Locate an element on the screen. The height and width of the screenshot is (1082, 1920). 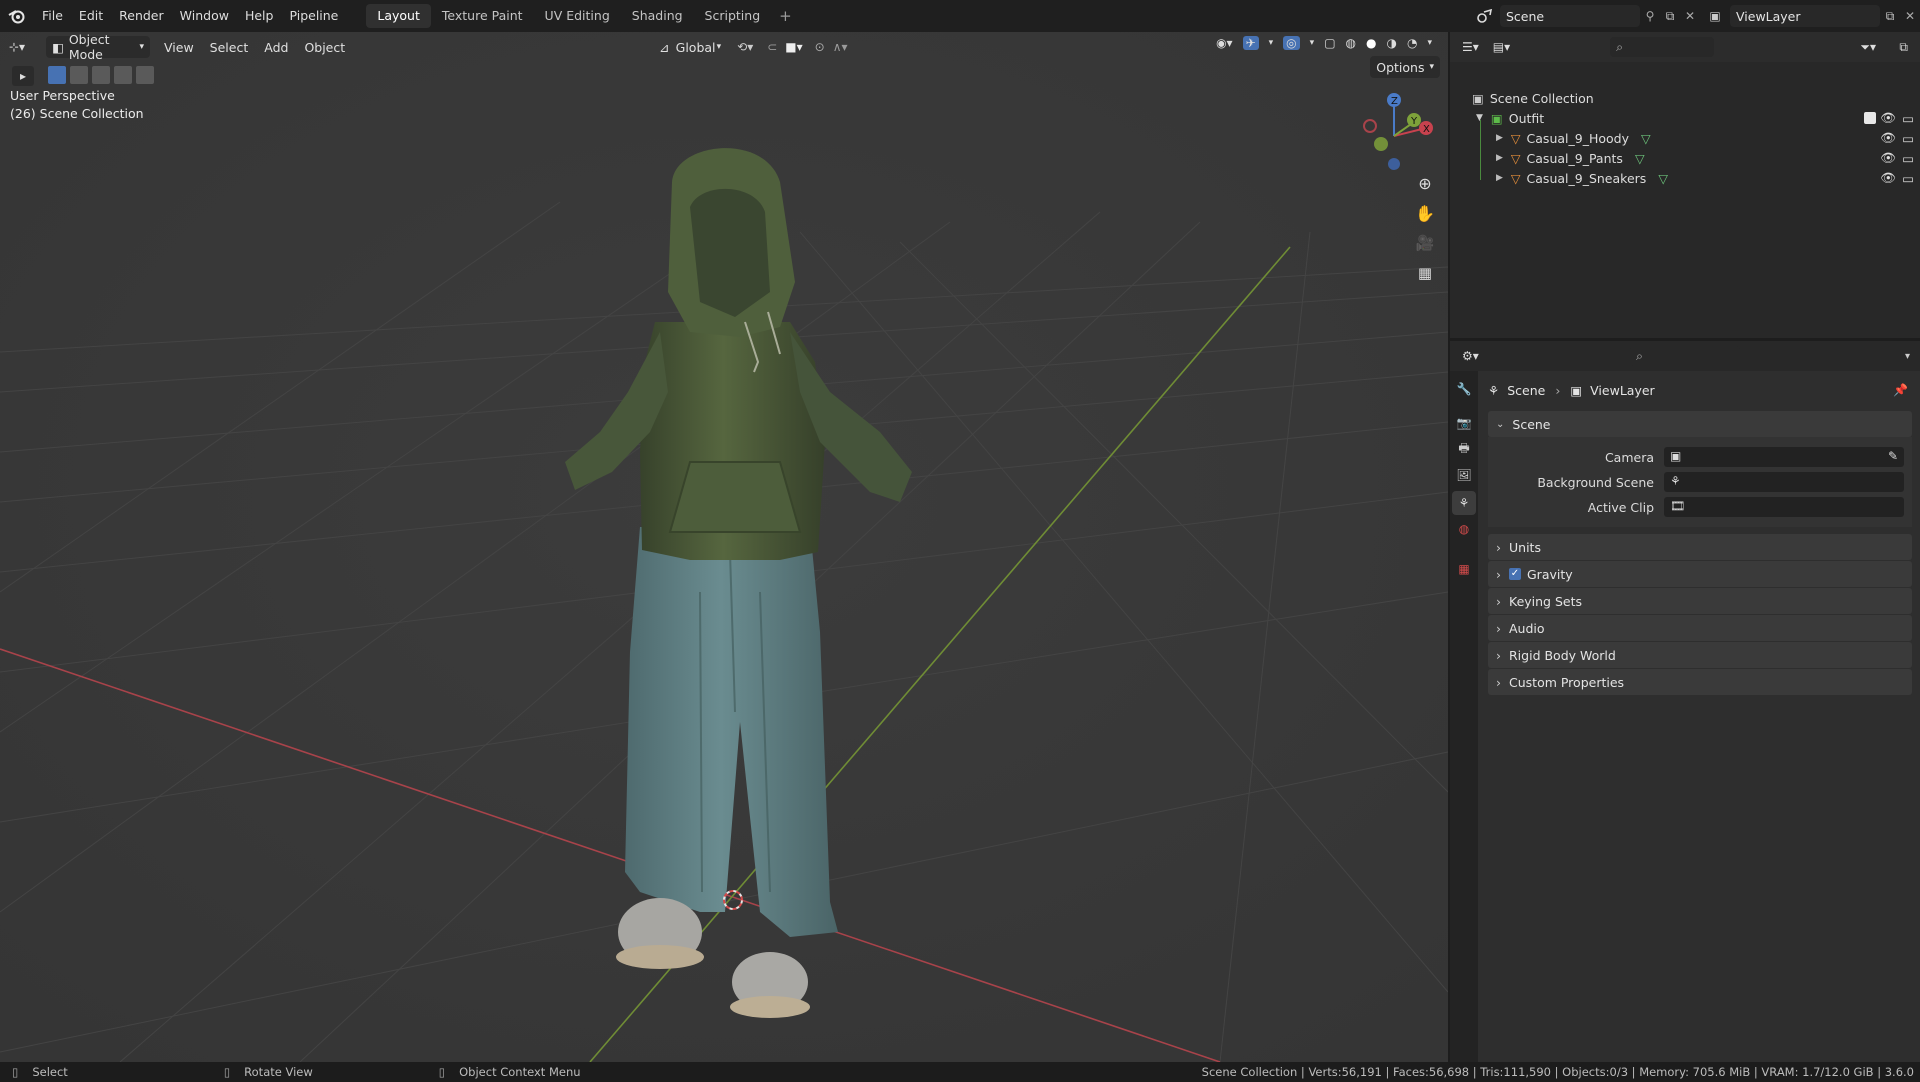
mode-dropdown: ◧ Object Mode ▾ is located at coordinates (98, 47).